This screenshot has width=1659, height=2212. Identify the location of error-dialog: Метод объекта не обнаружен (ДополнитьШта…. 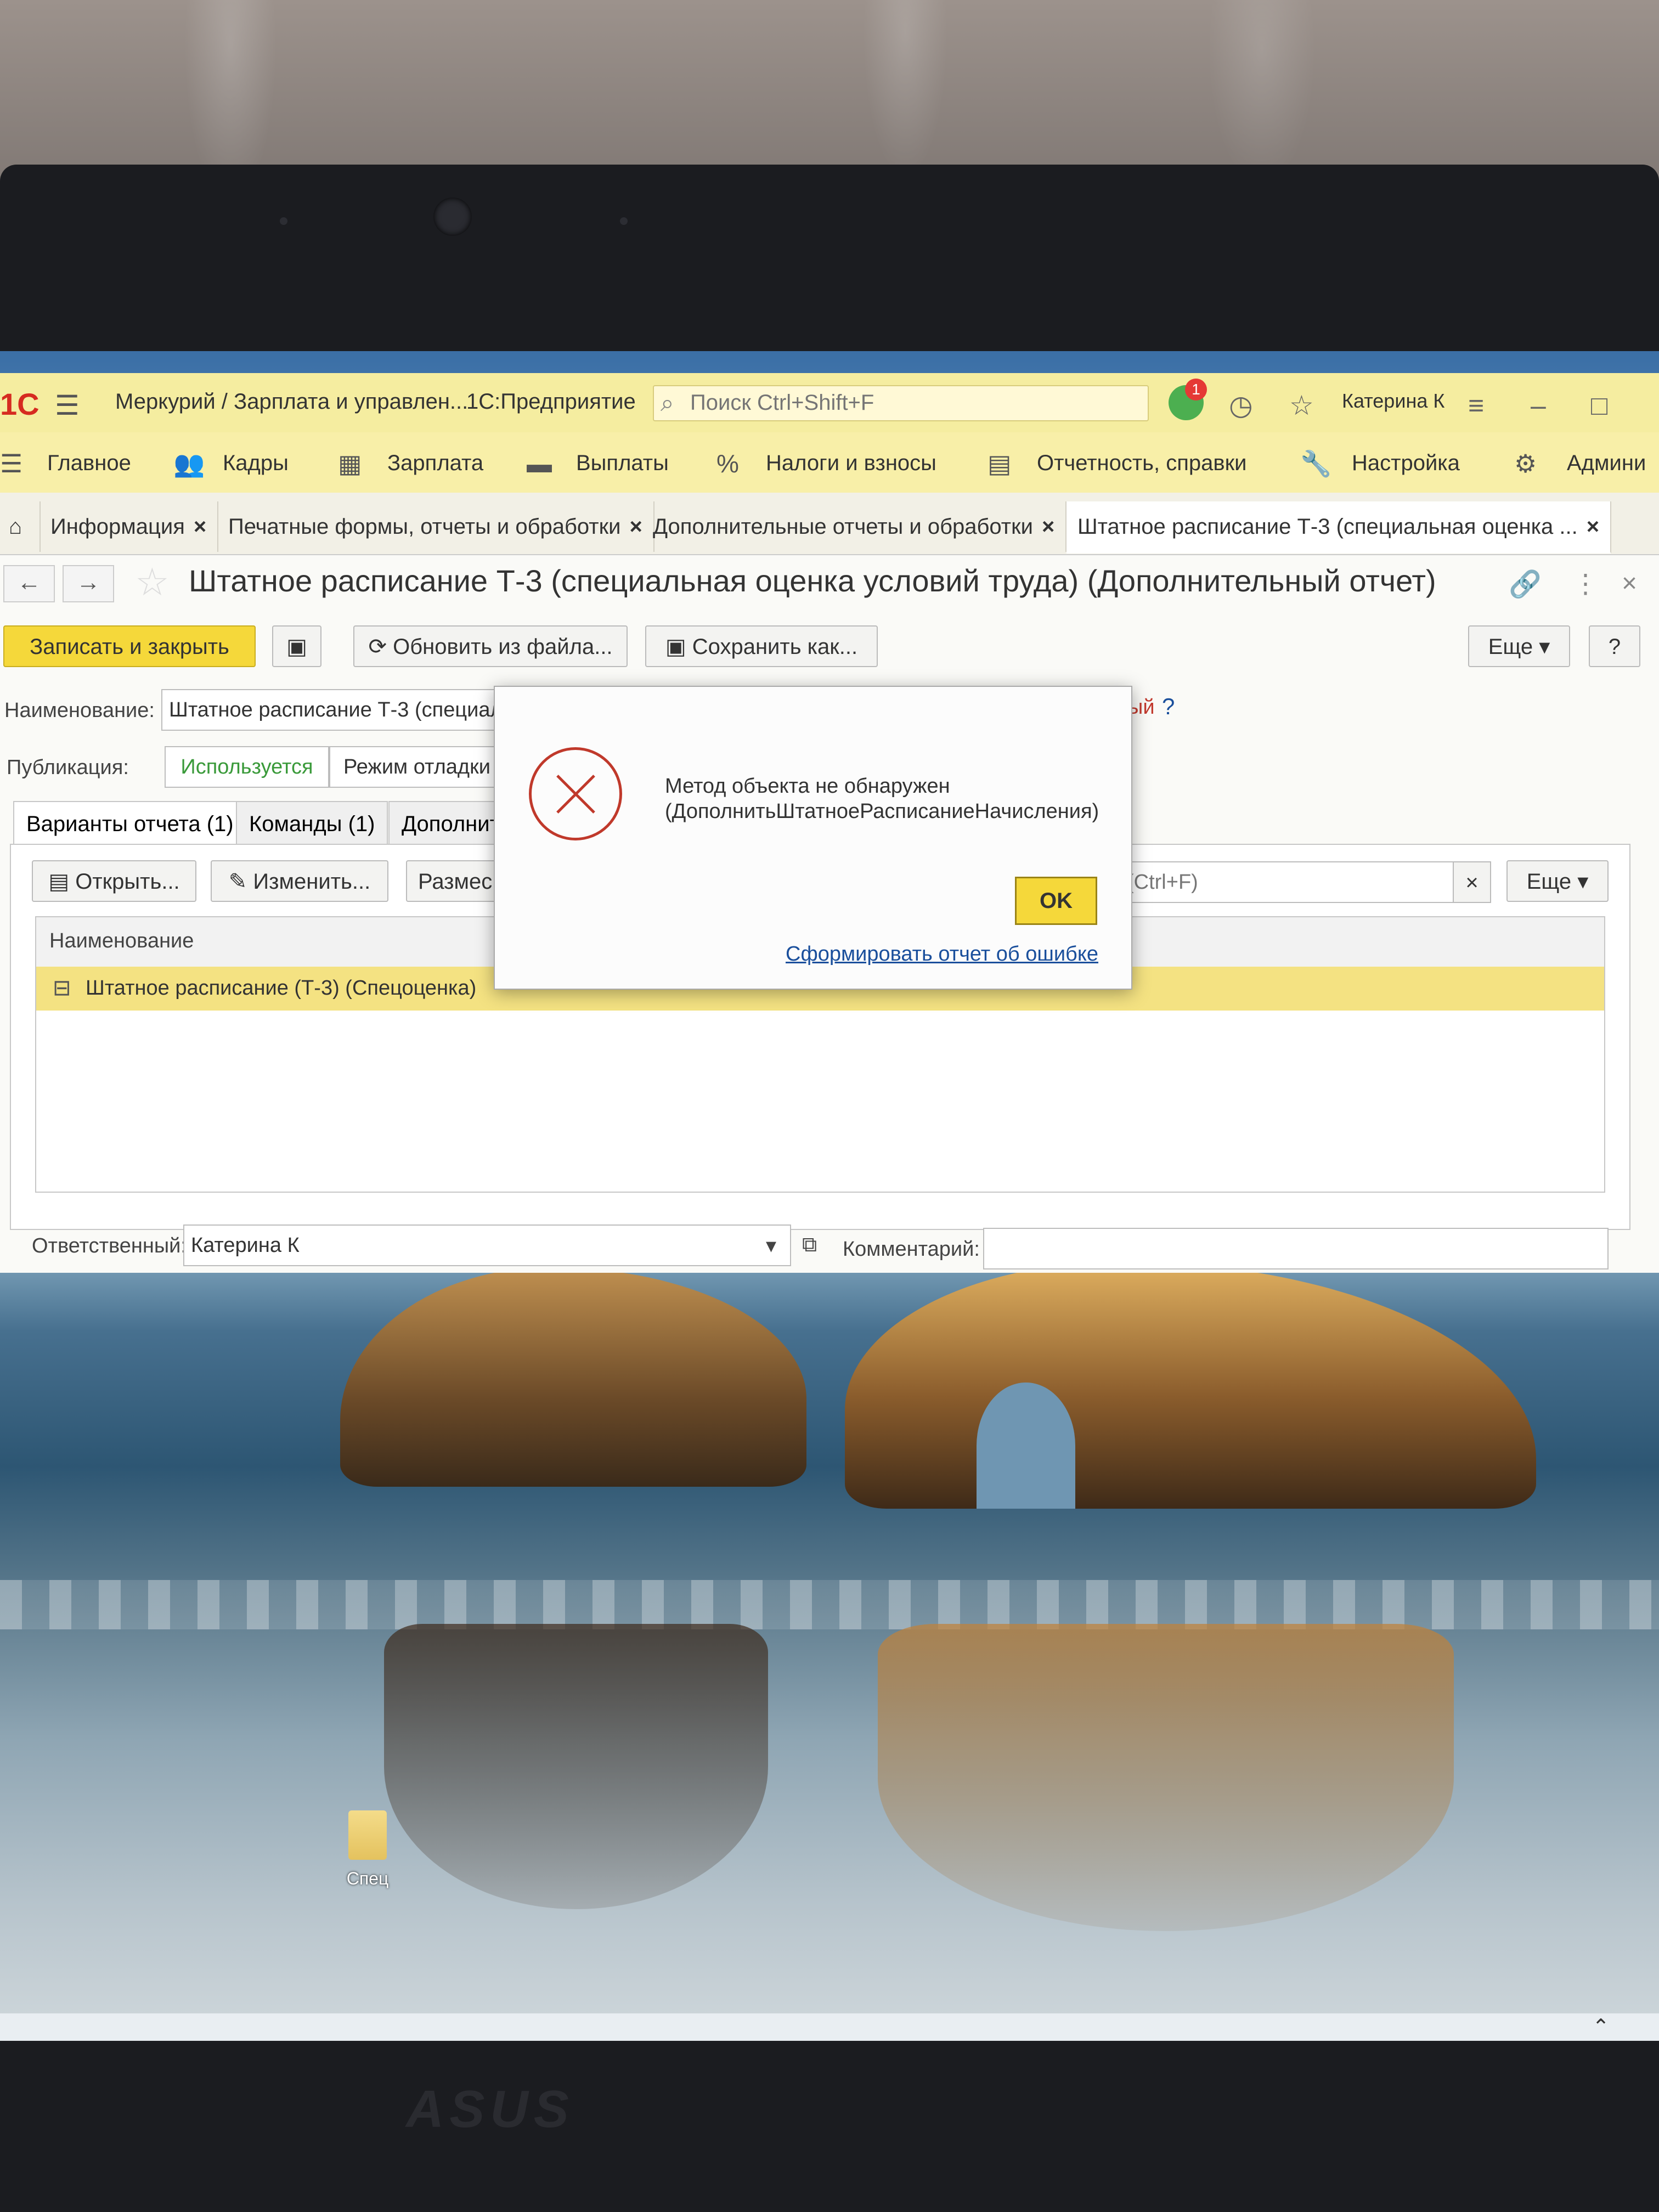
(813, 838).